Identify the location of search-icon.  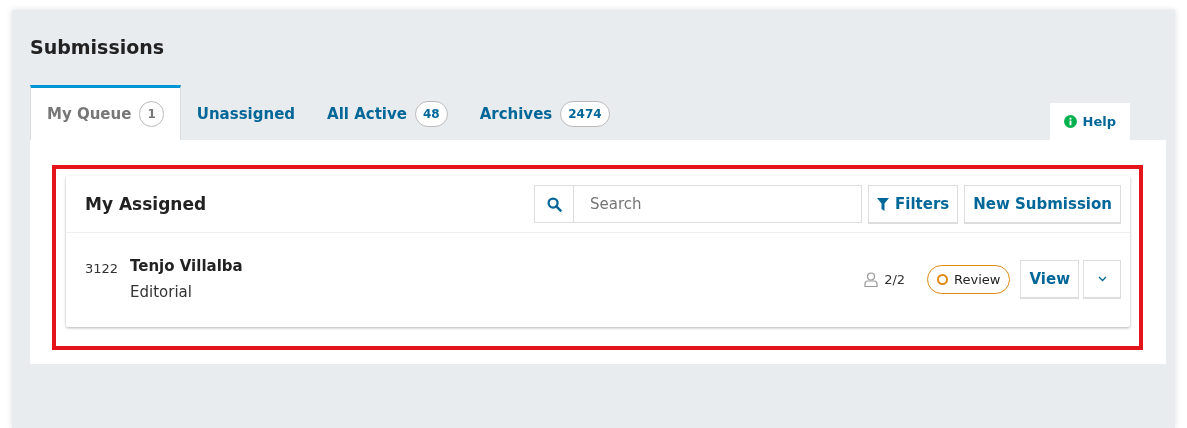
(554, 204).